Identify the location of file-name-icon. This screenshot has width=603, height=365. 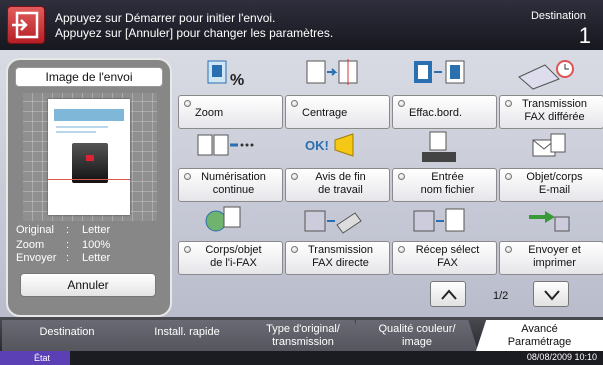
(439, 147).